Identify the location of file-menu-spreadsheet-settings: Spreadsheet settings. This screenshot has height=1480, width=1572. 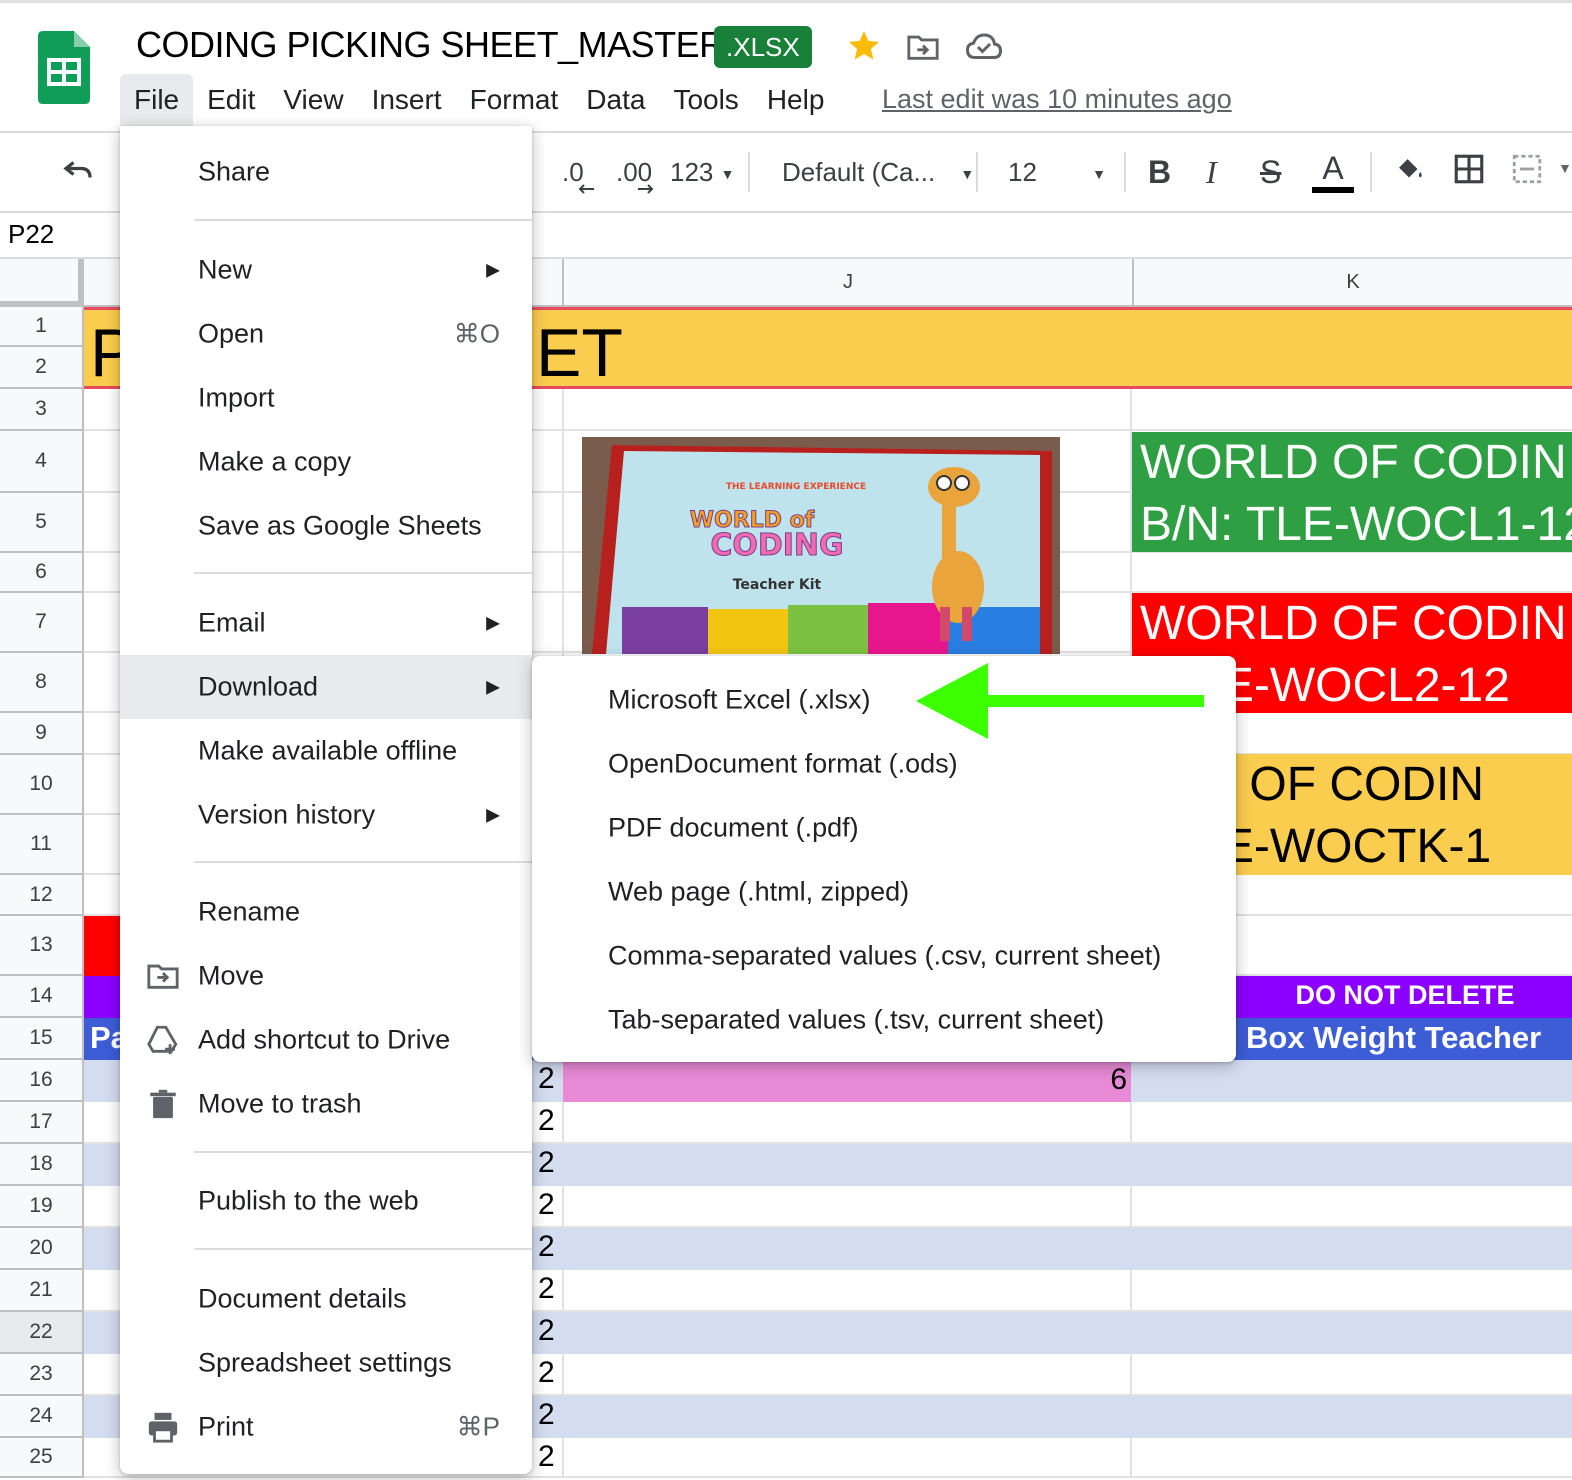
(326, 1363).